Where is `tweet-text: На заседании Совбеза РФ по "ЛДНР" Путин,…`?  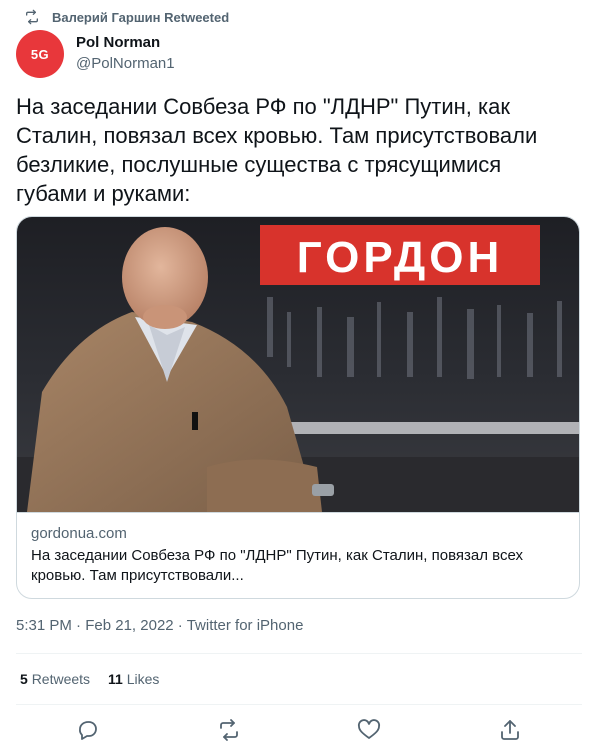
tweet-text: На заседании Совбеза РФ по "ЛДНР" Путин,… is located at coordinates (277, 150).